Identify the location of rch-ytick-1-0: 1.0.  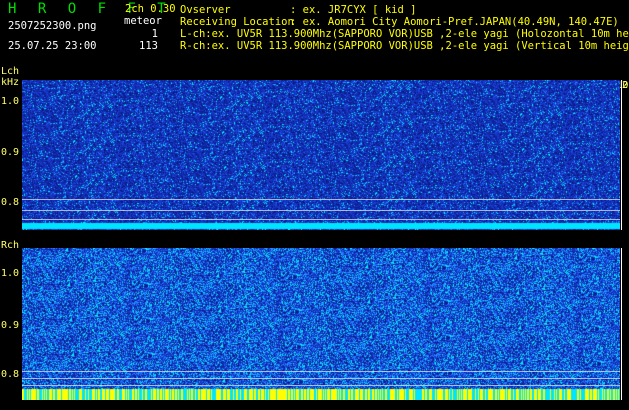
(10, 273).